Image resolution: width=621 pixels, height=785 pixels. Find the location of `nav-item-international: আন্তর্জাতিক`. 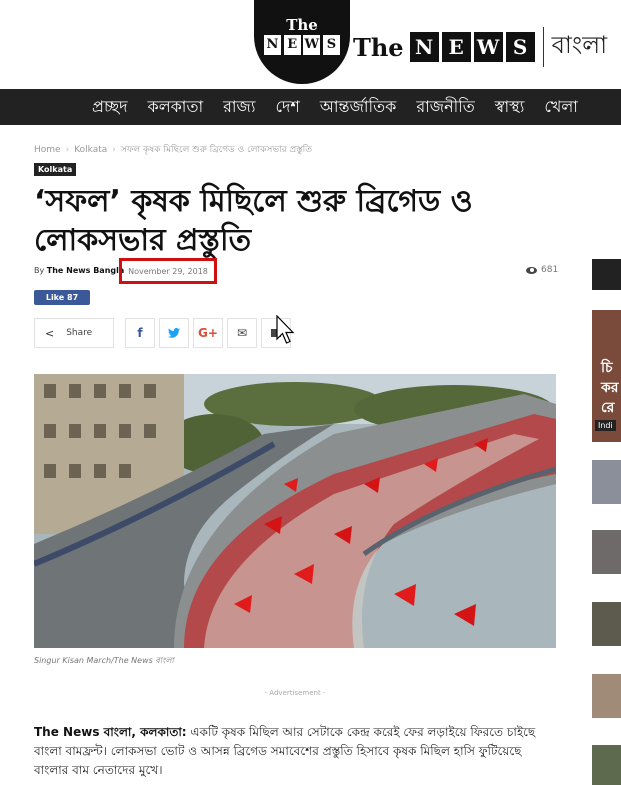

nav-item-international: আন্তর্জাতিক is located at coordinates (358, 107).